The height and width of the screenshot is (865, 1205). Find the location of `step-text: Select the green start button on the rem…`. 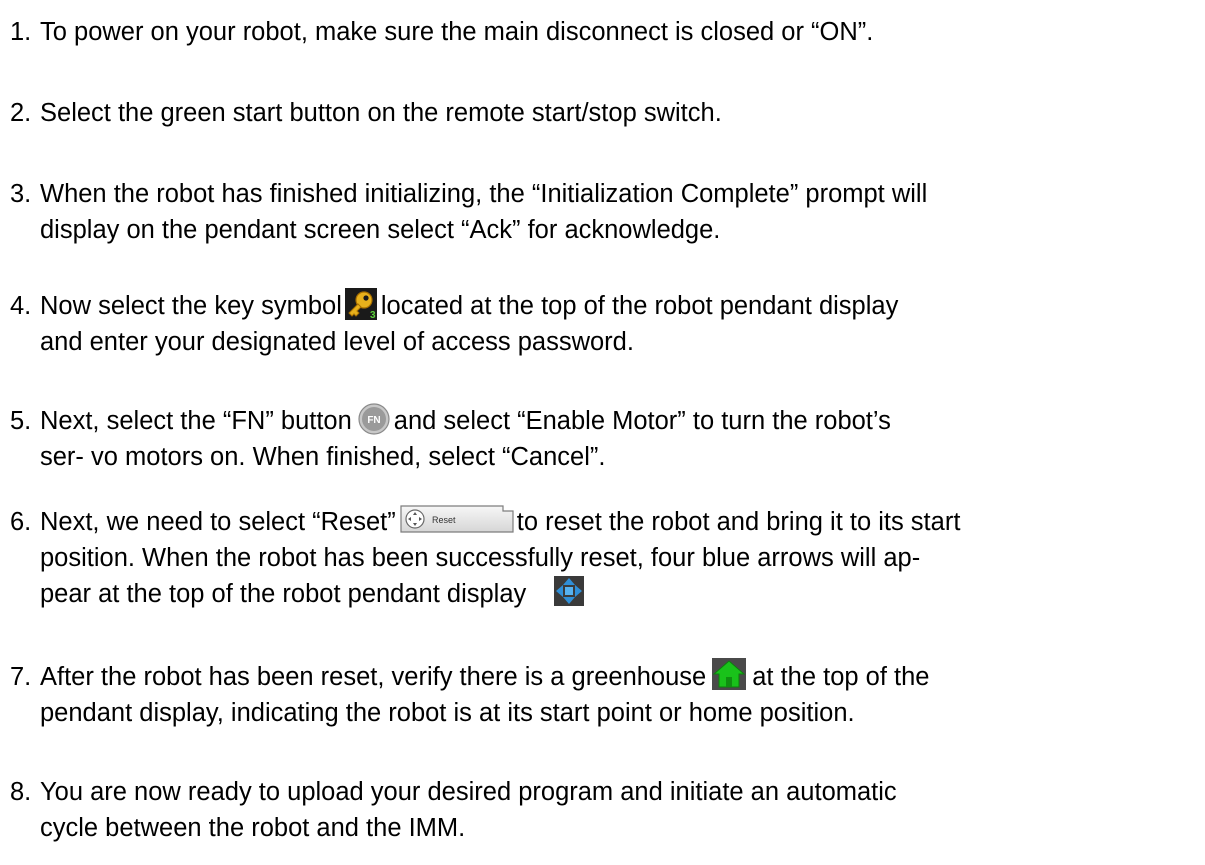

step-text: Select the green start button on the rem… is located at coordinates (620, 113).